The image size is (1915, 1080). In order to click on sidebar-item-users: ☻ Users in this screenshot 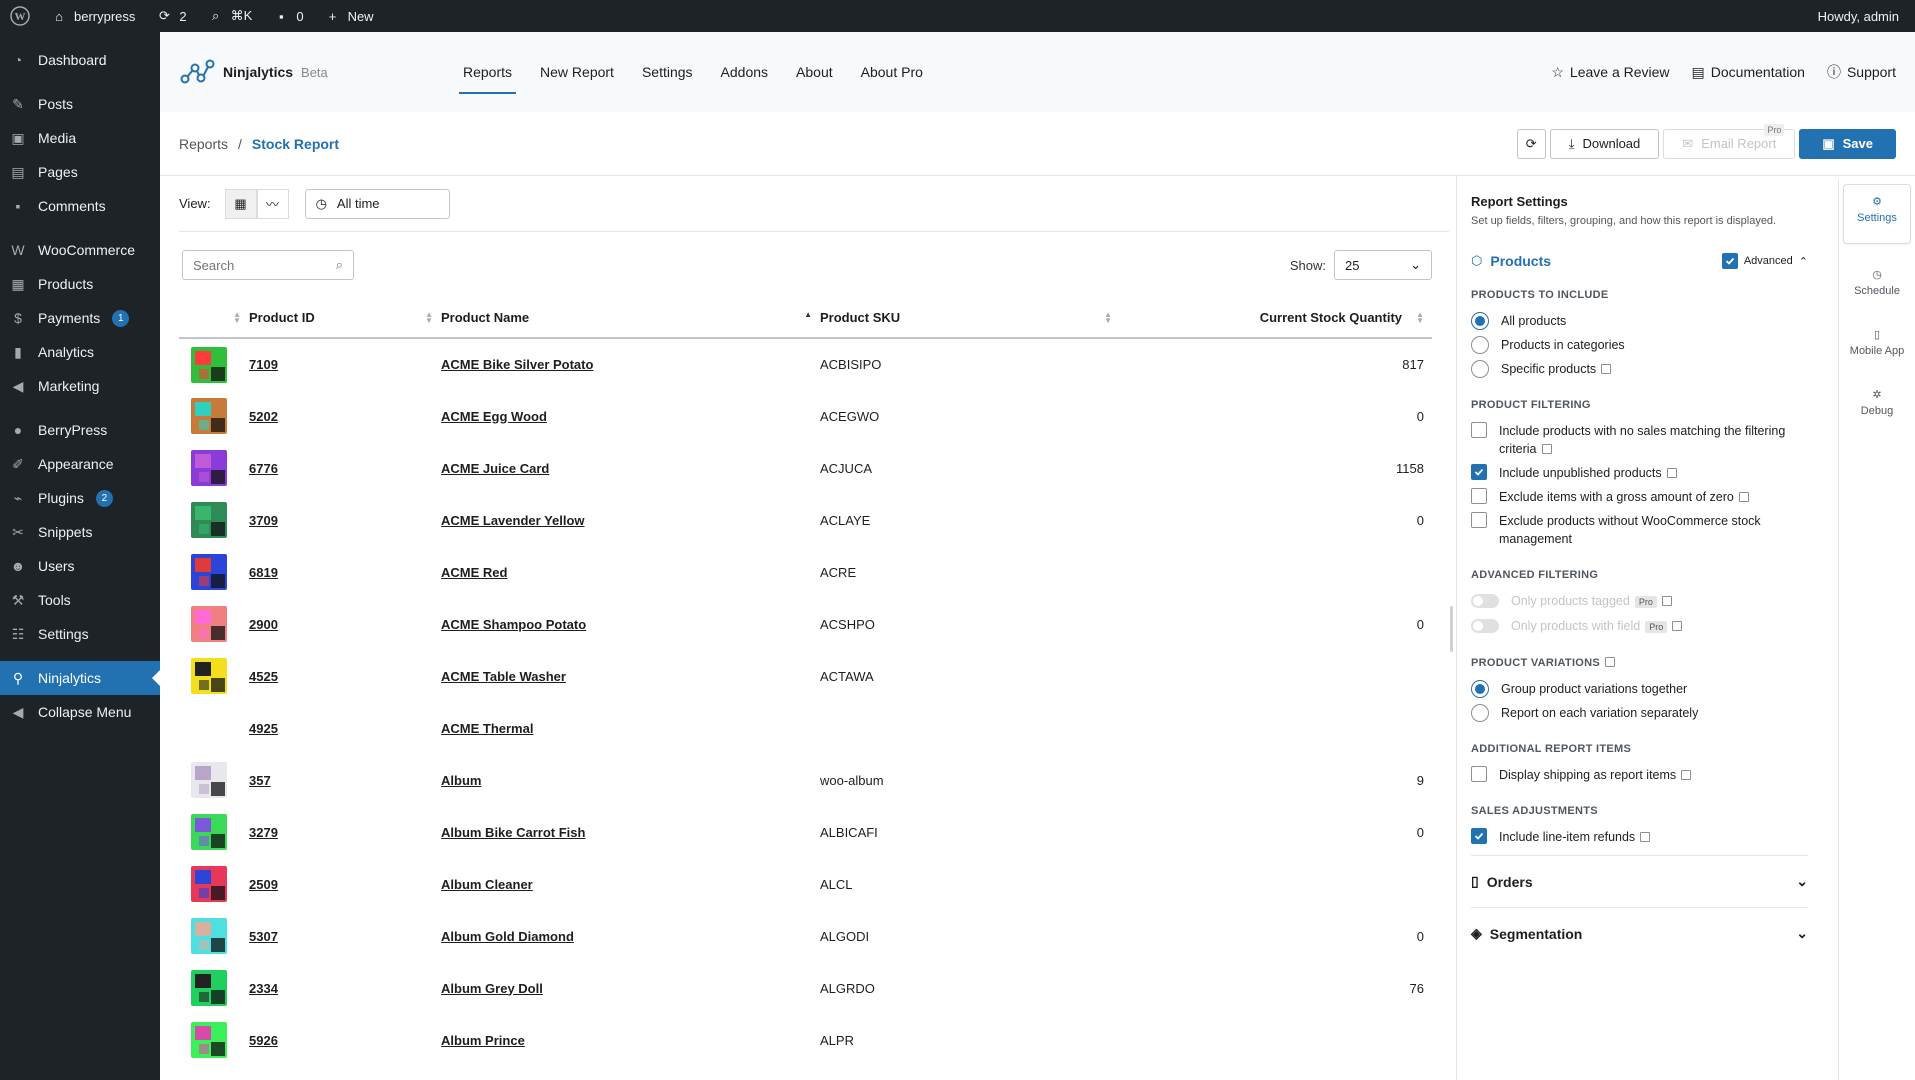, I will do `click(80, 566)`.